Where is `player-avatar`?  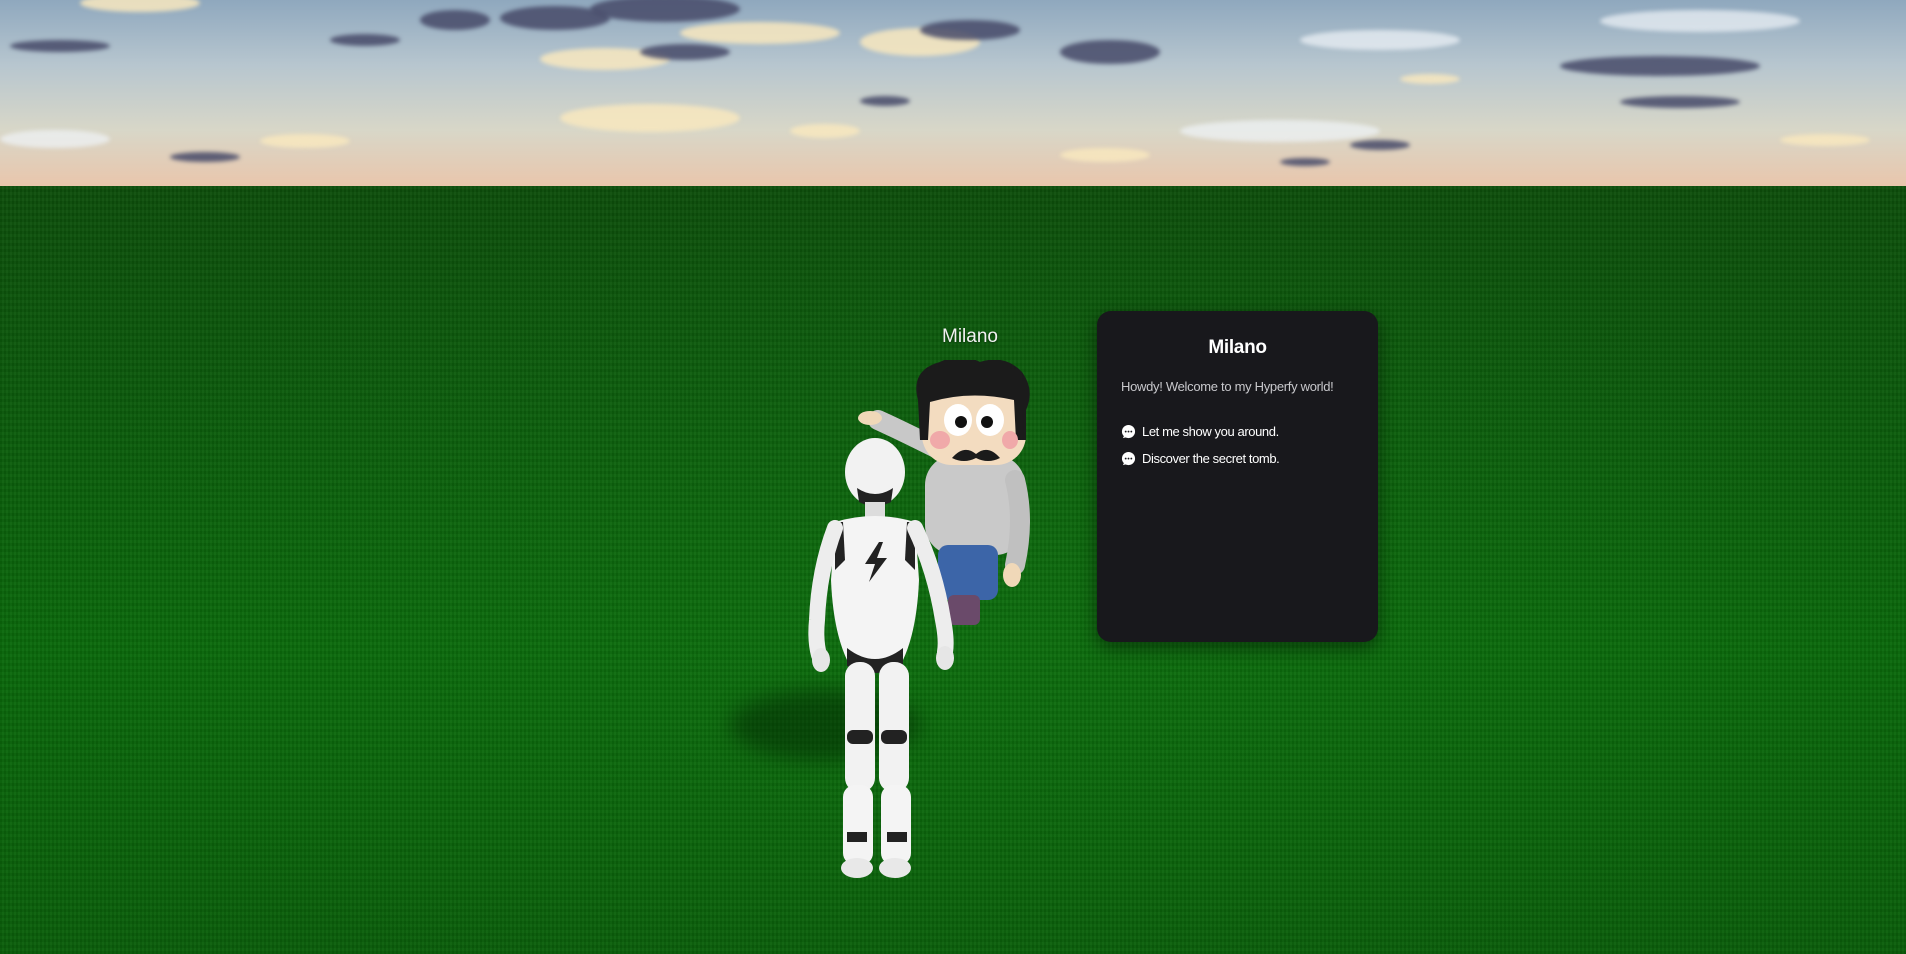
player-avatar is located at coordinates (885, 660).